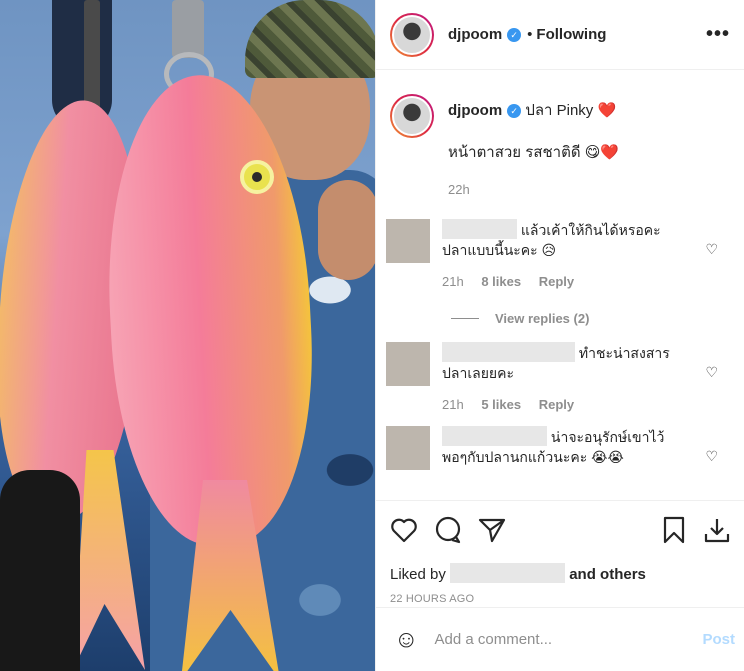  Describe the element at coordinates (571, 239) in the screenshot. I see `comment-text: แล้วเค้าให้กินได้หรอคะ ปลาแบบนี้นะคะ 😥` at that location.